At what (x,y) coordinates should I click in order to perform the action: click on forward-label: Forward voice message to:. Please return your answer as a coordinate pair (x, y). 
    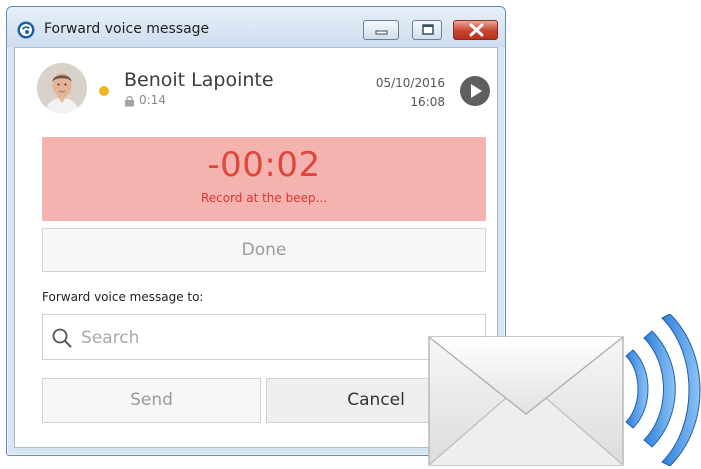
    Looking at the image, I should click on (123, 297).